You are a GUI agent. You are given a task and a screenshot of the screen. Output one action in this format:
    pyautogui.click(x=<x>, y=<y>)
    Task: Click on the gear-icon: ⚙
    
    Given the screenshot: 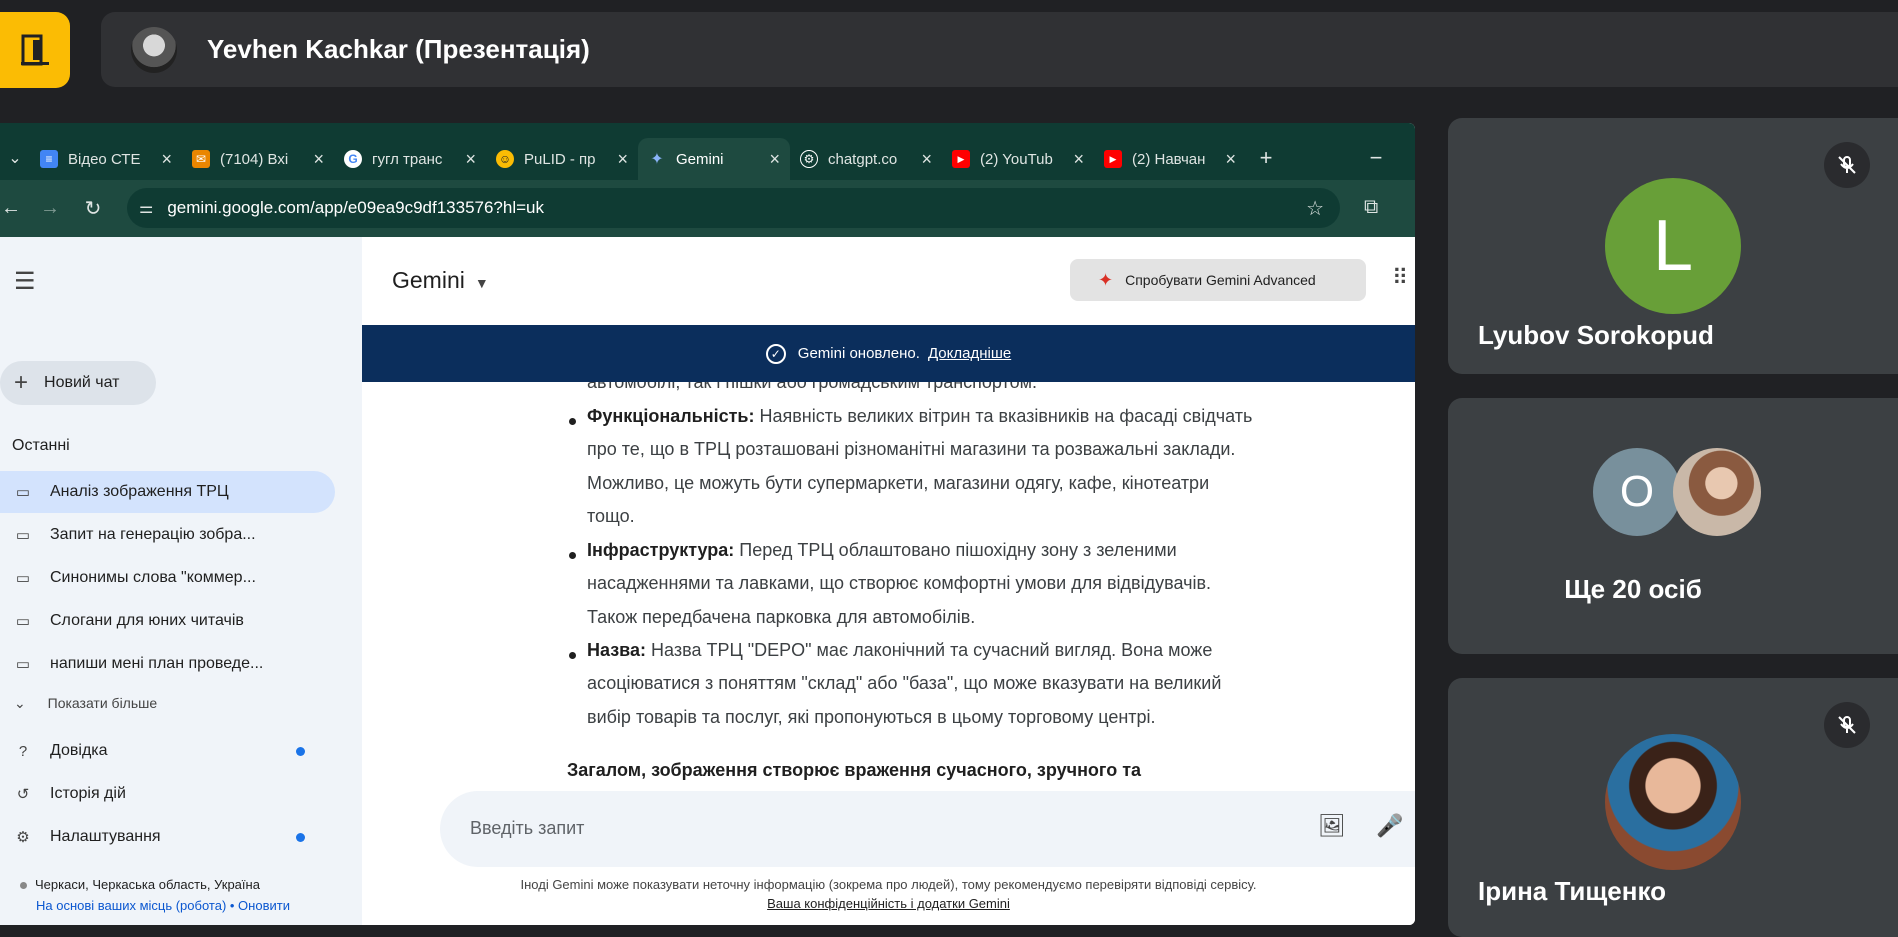 What is the action you would take?
    pyautogui.click(x=23, y=837)
    